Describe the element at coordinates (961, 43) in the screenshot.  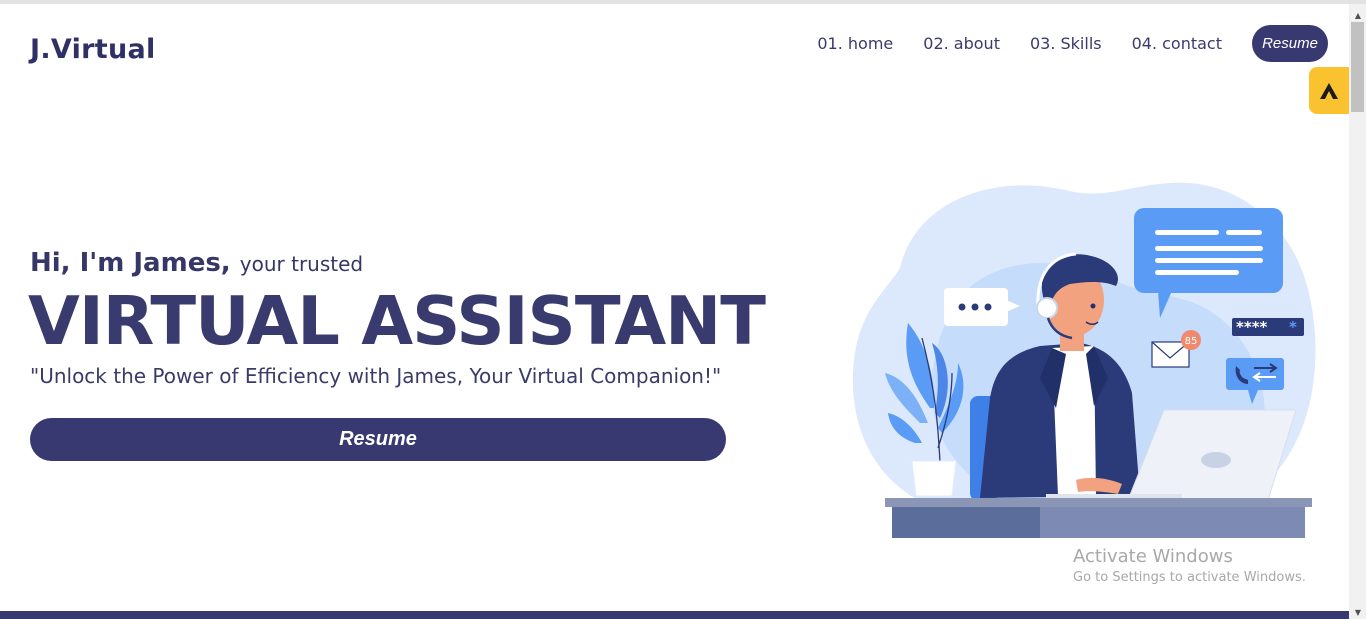
I see `nav-about: 02. about` at that location.